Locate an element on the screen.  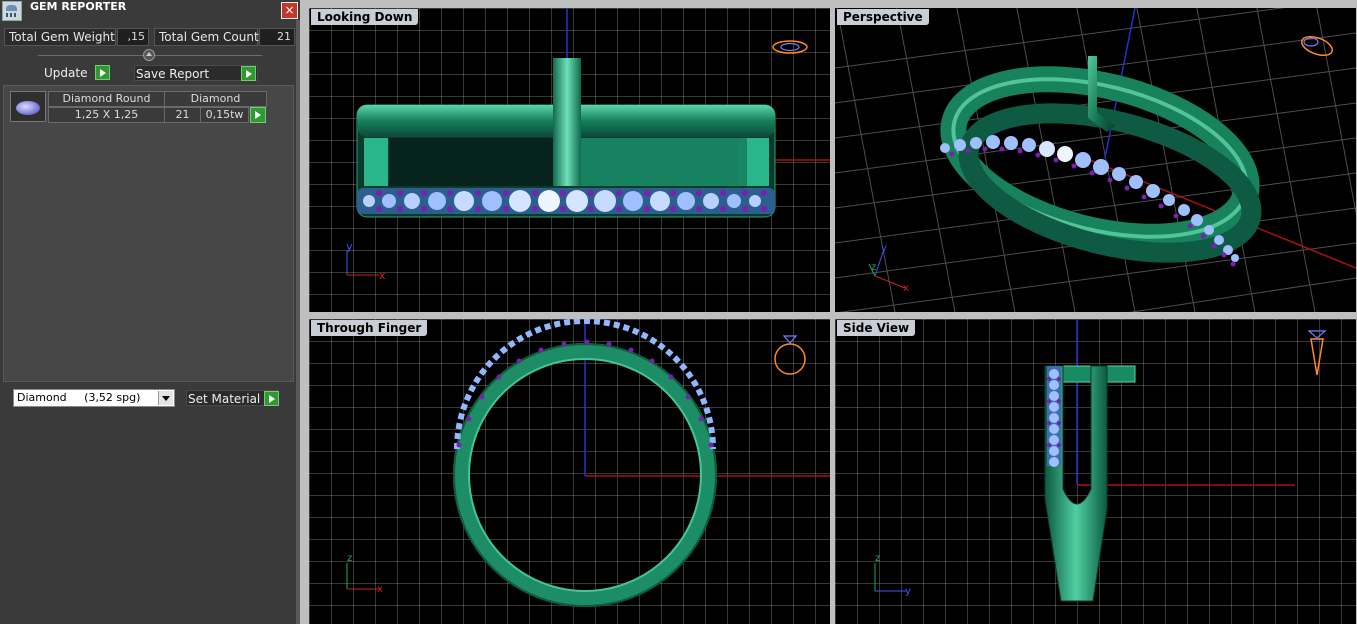
viewport-label-perspective: Perspective is located at coordinates (883, 17).